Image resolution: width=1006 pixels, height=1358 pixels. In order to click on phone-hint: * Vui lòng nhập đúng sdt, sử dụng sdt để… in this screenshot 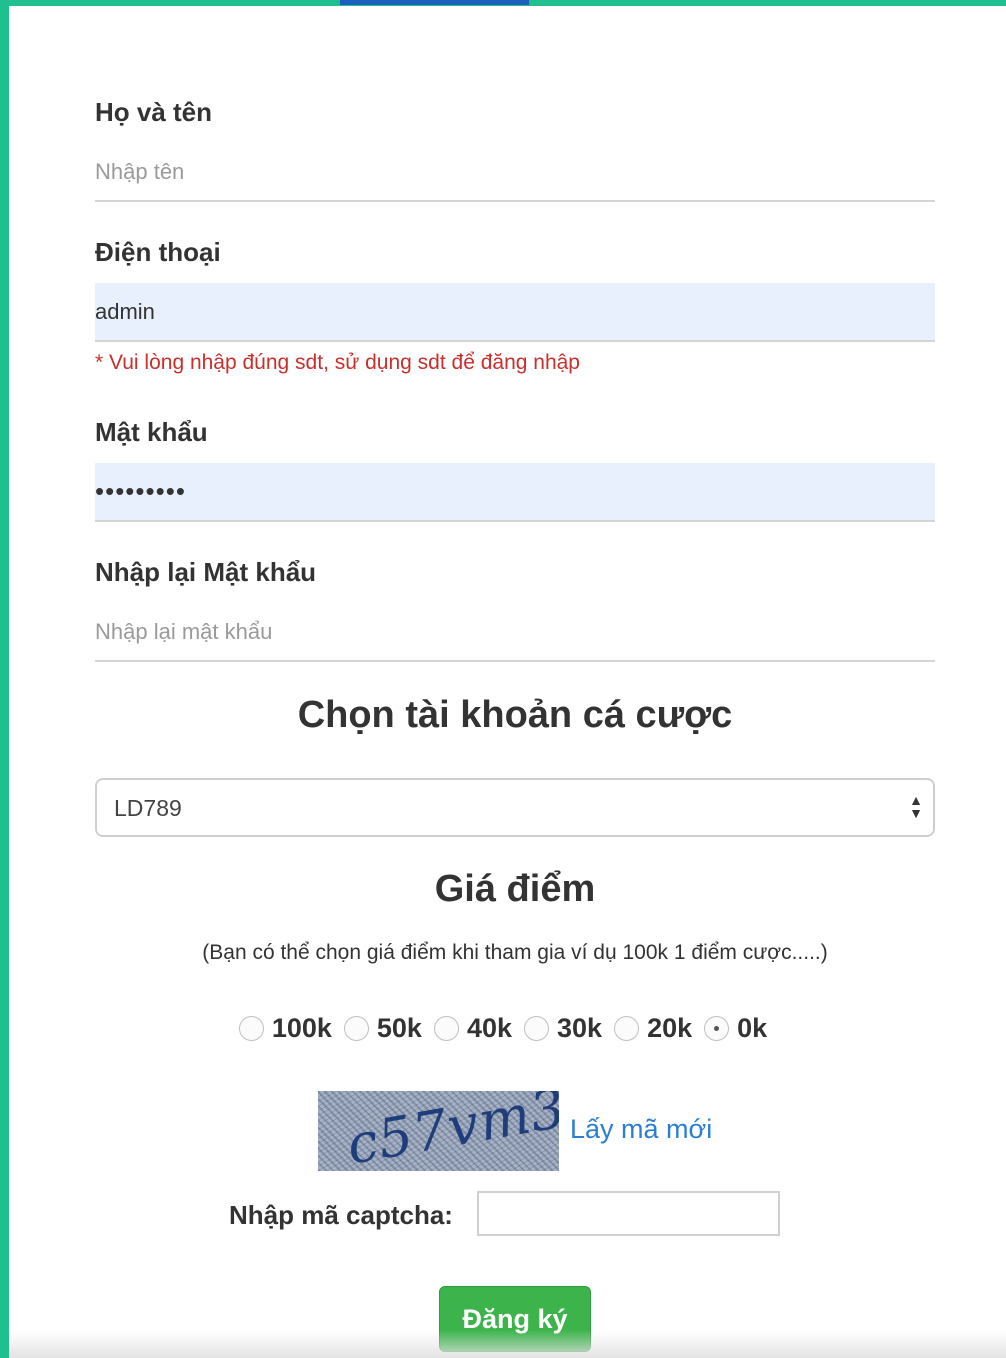, I will do `click(337, 362)`.